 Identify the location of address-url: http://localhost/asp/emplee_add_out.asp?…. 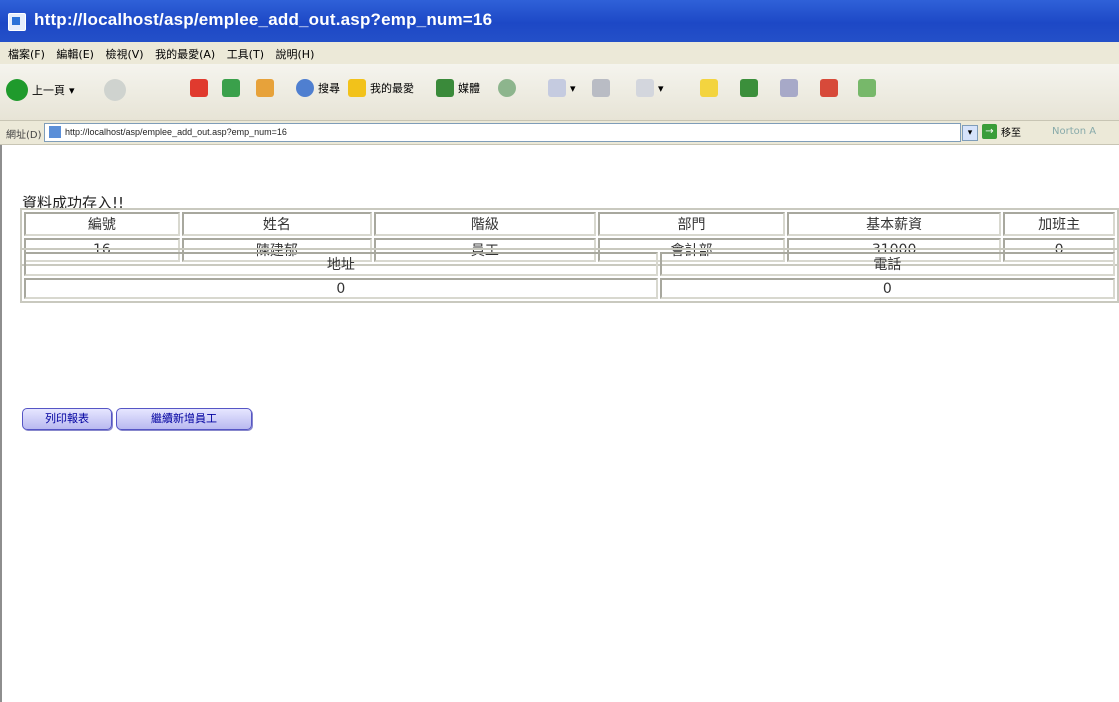
(176, 132).